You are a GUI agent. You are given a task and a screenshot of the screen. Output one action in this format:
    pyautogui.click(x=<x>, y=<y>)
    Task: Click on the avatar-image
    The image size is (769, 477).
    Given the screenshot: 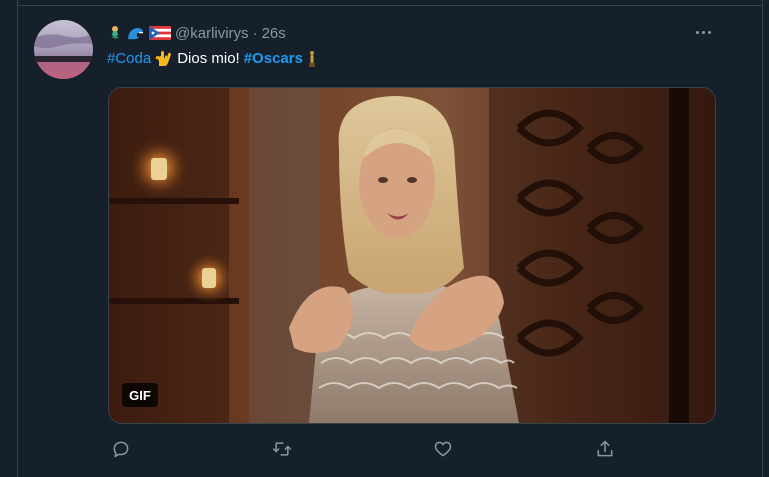 What is the action you would take?
    pyautogui.click(x=63, y=49)
    